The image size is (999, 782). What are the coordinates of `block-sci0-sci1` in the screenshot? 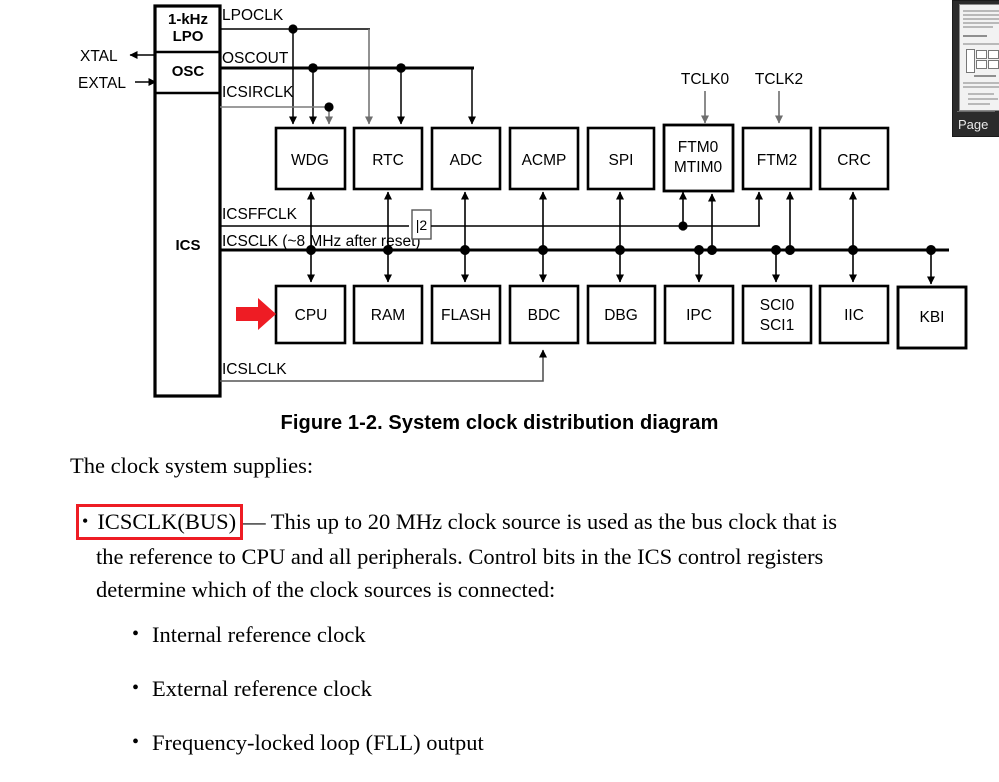 It's located at (777, 314).